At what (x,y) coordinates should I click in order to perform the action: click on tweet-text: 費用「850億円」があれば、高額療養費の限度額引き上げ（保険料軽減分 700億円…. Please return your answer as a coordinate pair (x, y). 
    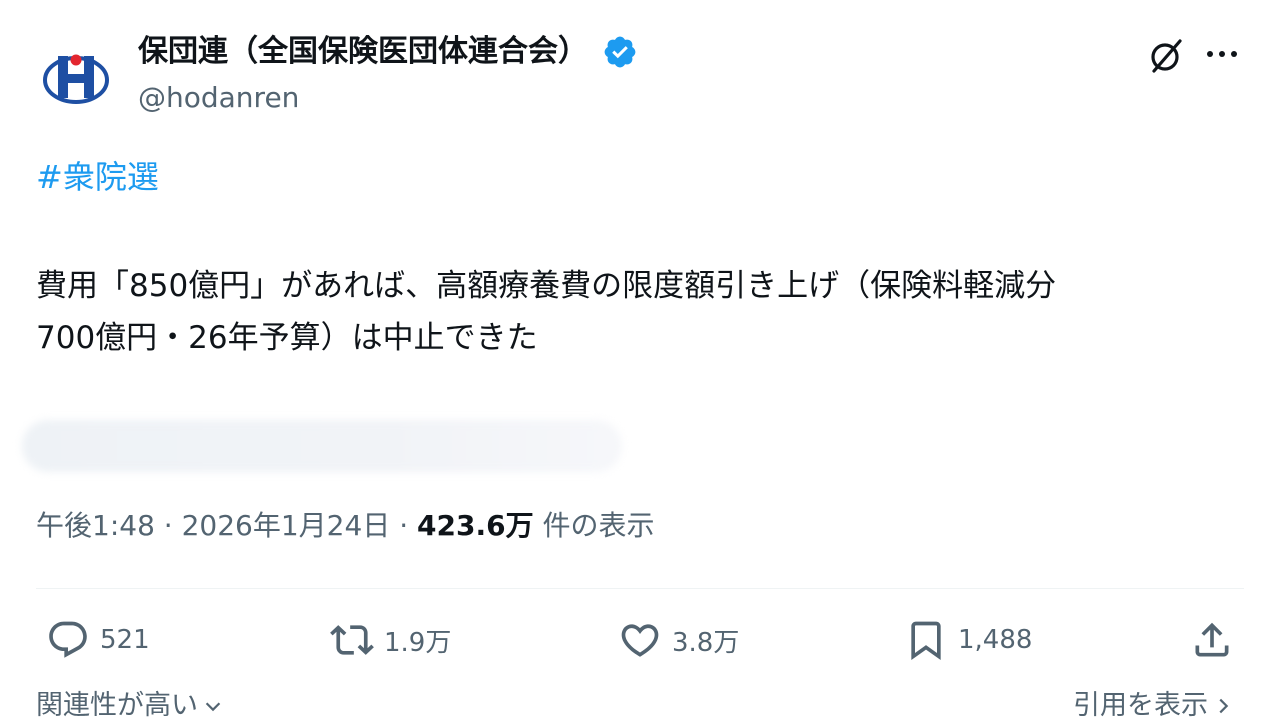
    Looking at the image, I should click on (546, 312).